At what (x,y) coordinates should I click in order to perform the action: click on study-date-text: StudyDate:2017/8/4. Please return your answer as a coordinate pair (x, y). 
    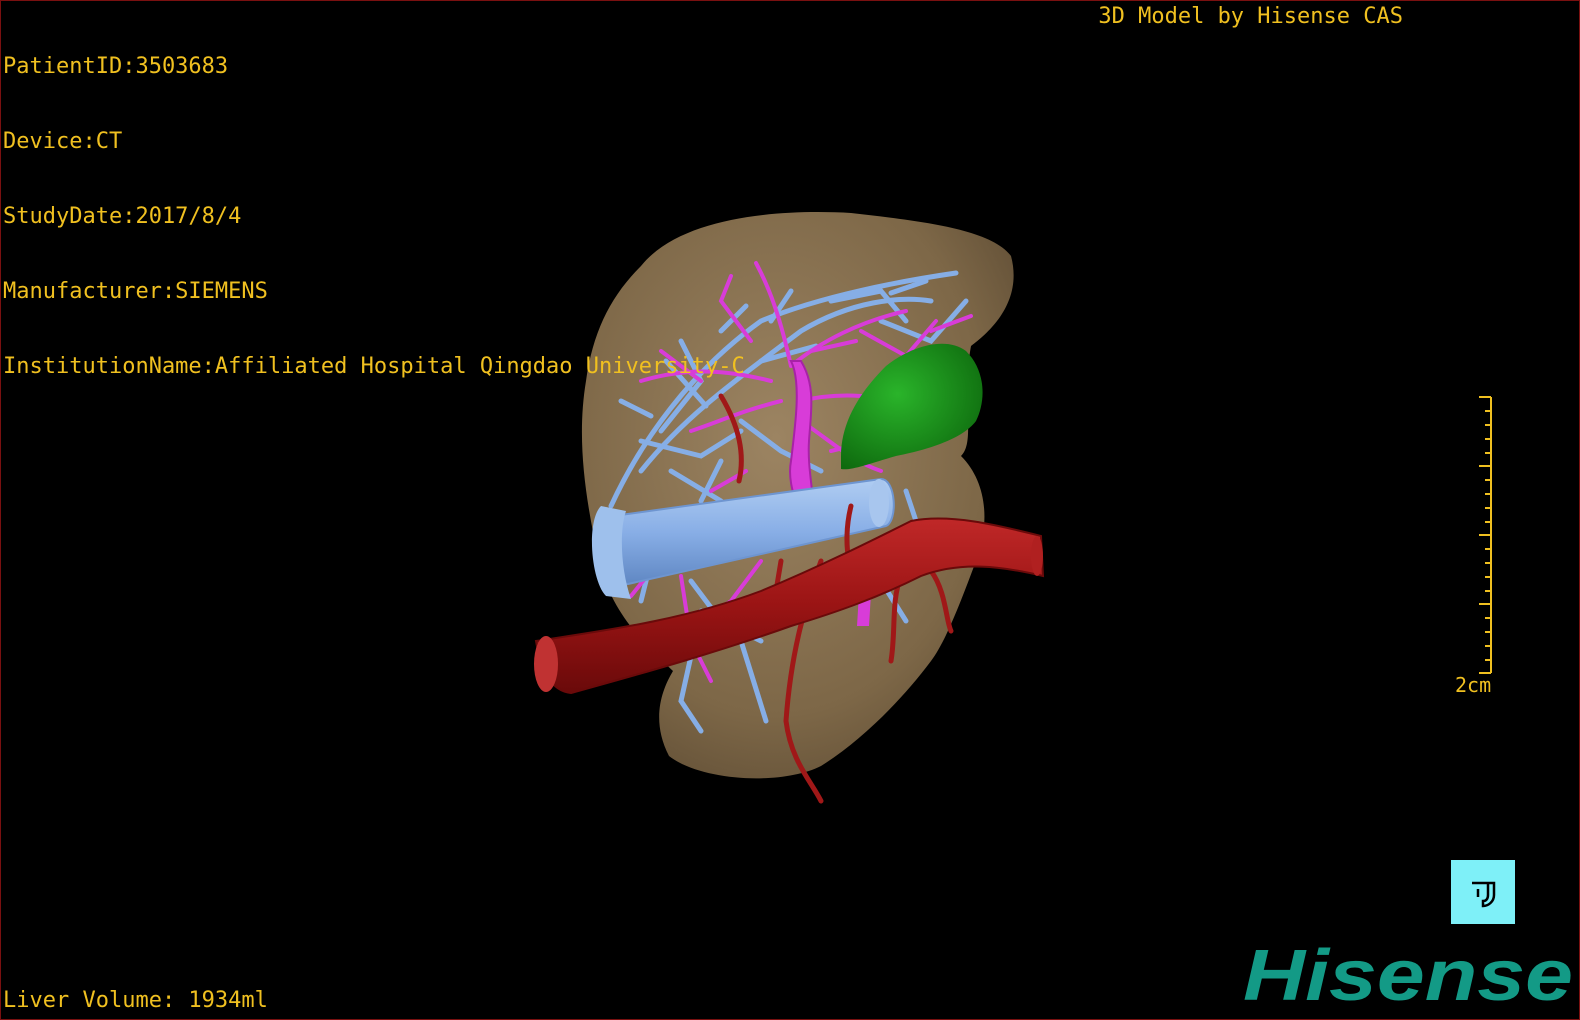
    Looking at the image, I should click on (122, 216).